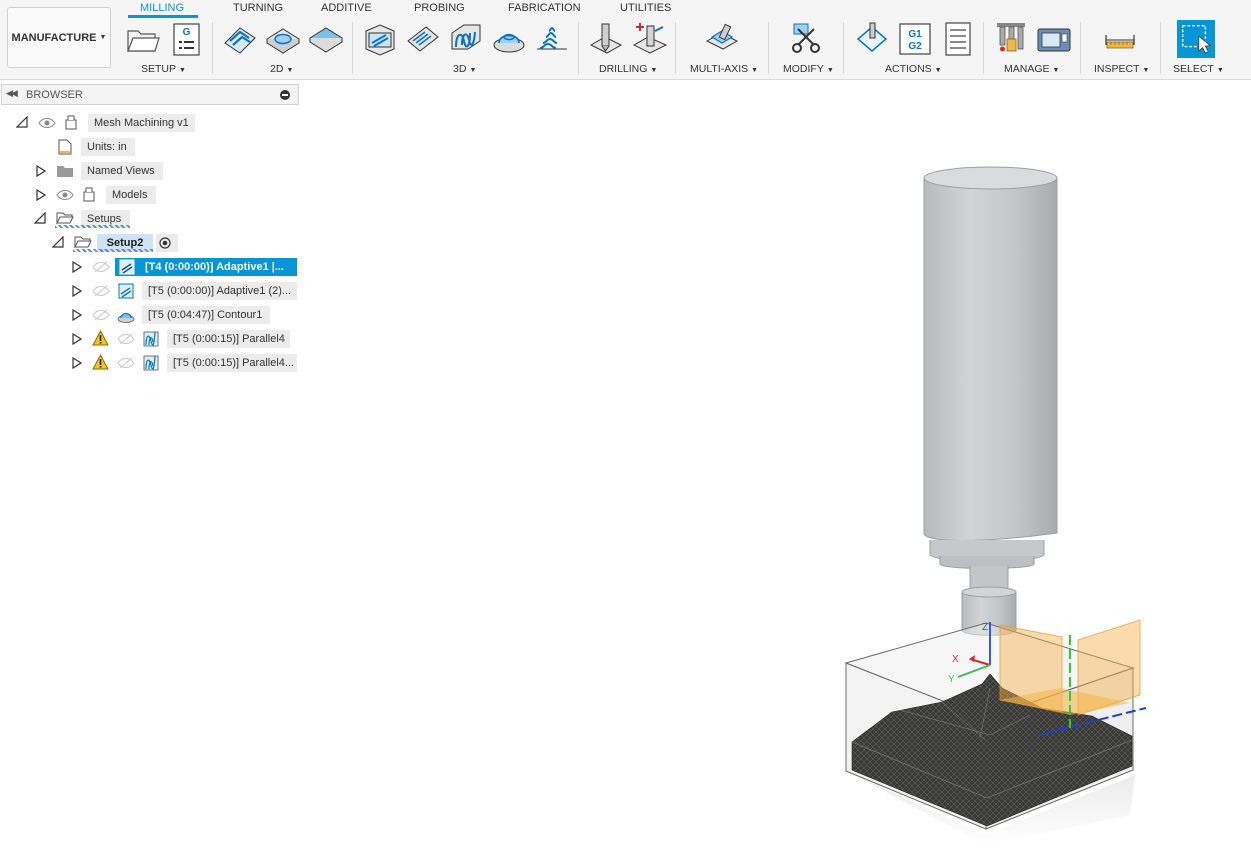  I want to click on hole-recognition-icon, so click(650, 39).